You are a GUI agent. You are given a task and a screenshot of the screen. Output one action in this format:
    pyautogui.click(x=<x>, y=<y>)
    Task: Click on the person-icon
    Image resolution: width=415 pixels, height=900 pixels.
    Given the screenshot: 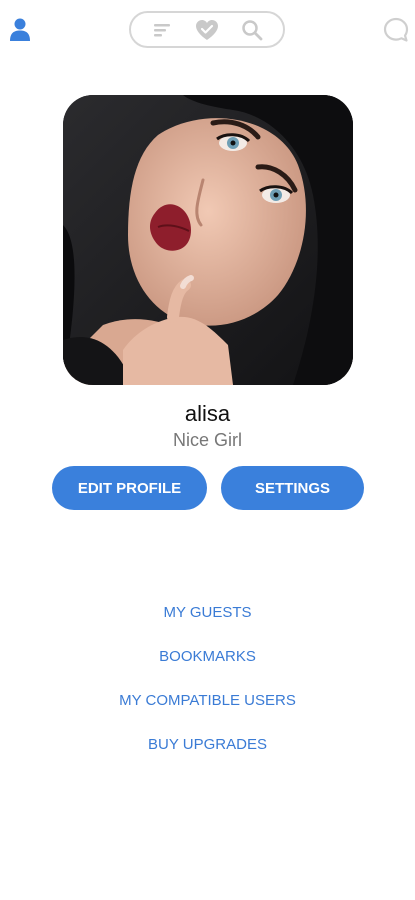 What is the action you would take?
    pyautogui.click(x=20, y=29)
    